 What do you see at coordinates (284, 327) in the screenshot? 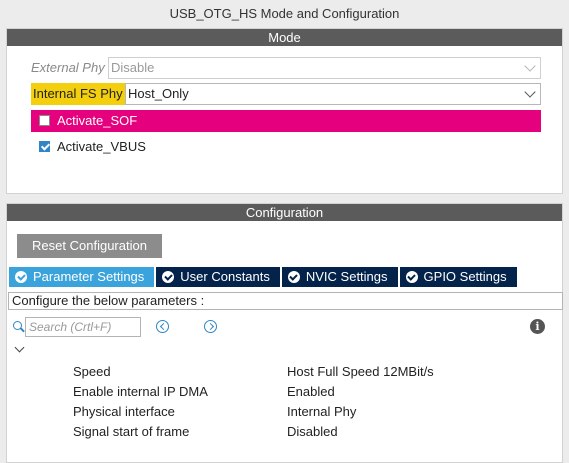
I see `search-row: Search (Crtl+F) i` at bounding box center [284, 327].